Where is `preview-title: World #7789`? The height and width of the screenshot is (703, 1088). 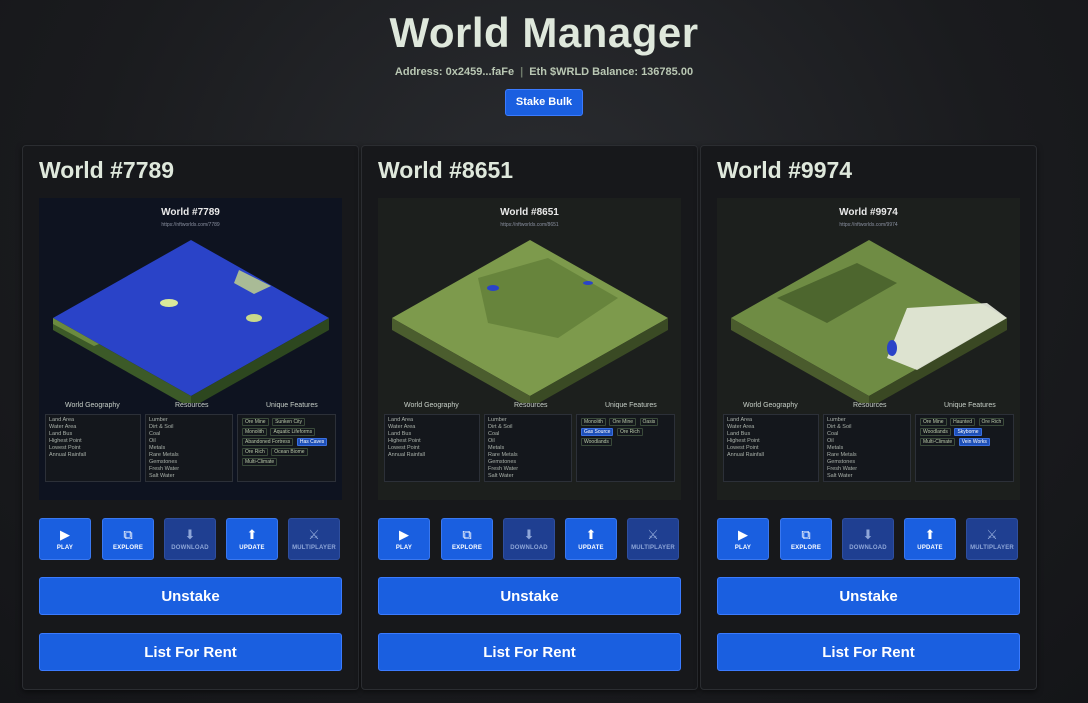 preview-title: World #7789 is located at coordinates (190, 212).